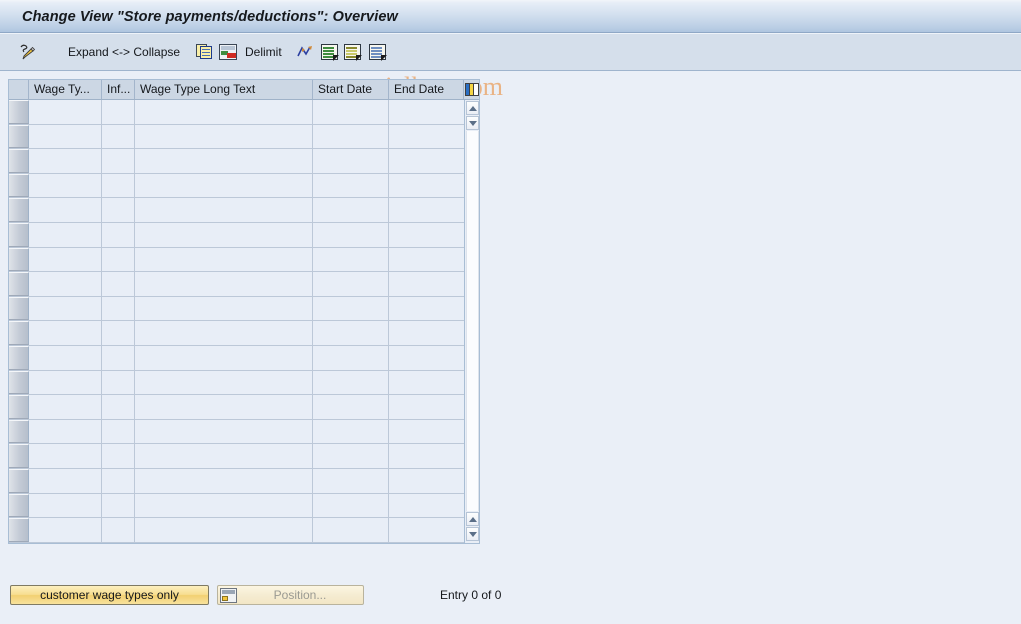  What do you see at coordinates (19, 89) in the screenshot?
I see `column-header-select` at bounding box center [19, 89].